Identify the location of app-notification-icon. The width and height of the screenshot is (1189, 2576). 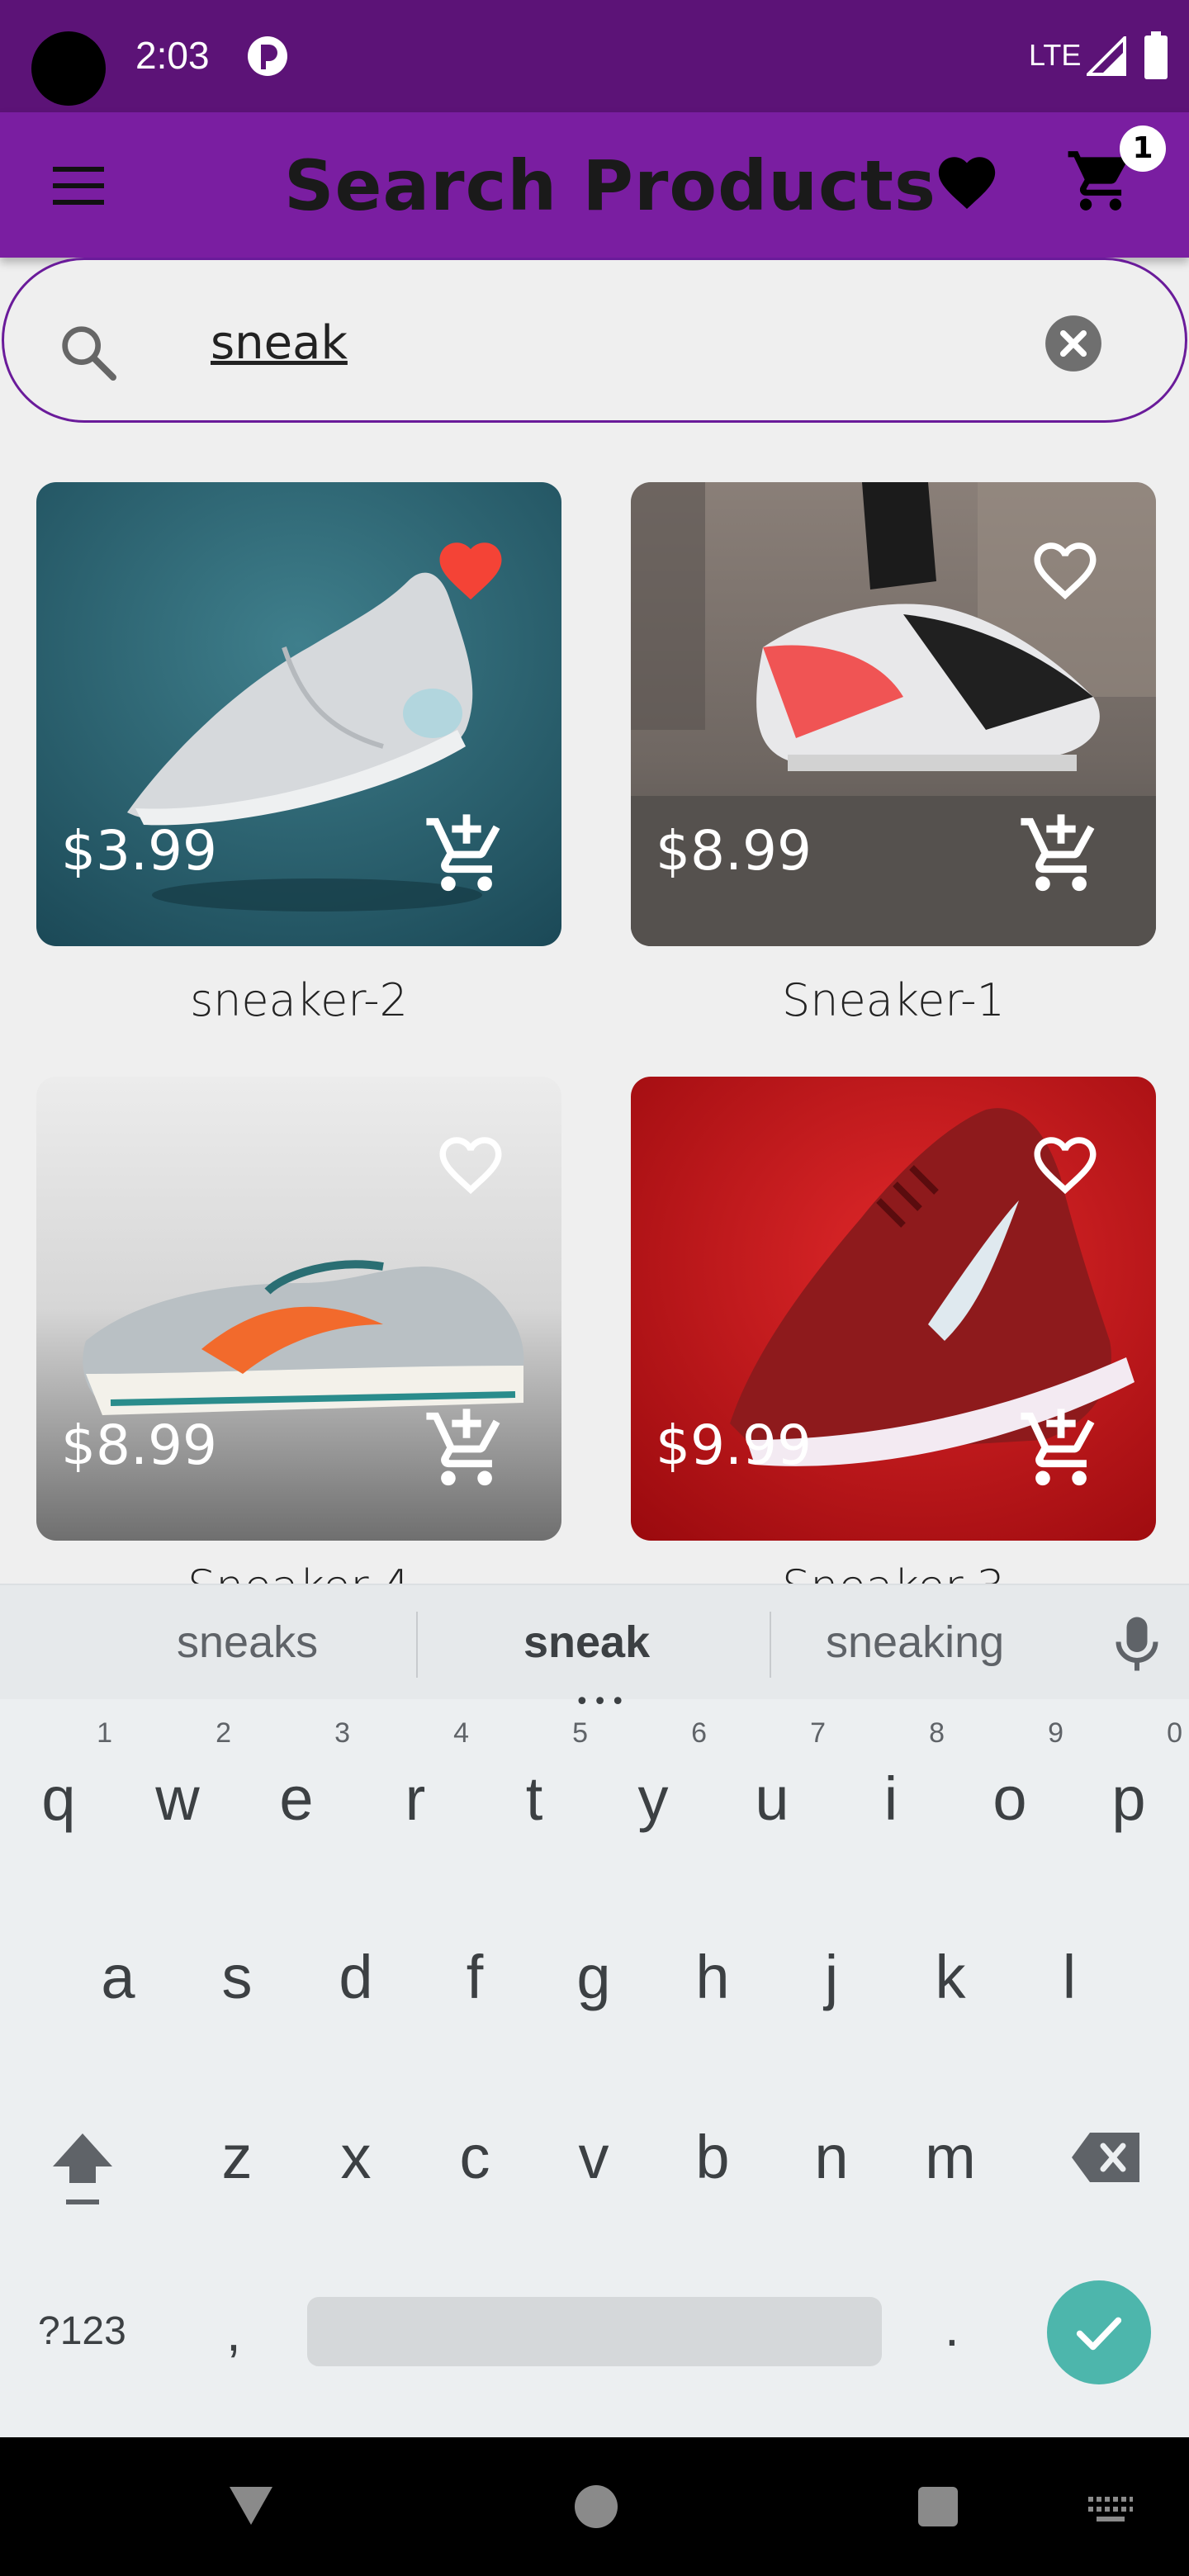
(267, 56).